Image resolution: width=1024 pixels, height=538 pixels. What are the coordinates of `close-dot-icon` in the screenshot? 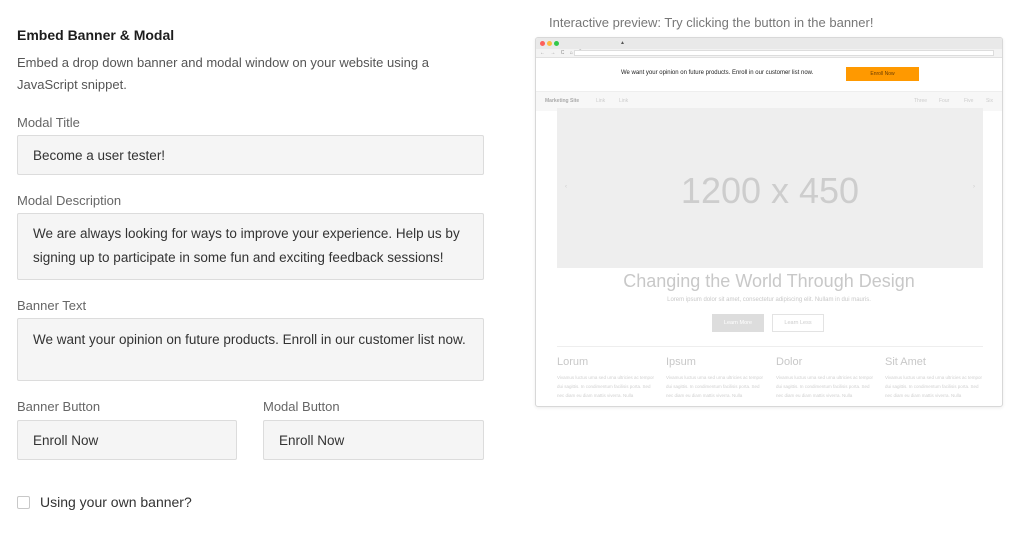 It's located at (542, 43).